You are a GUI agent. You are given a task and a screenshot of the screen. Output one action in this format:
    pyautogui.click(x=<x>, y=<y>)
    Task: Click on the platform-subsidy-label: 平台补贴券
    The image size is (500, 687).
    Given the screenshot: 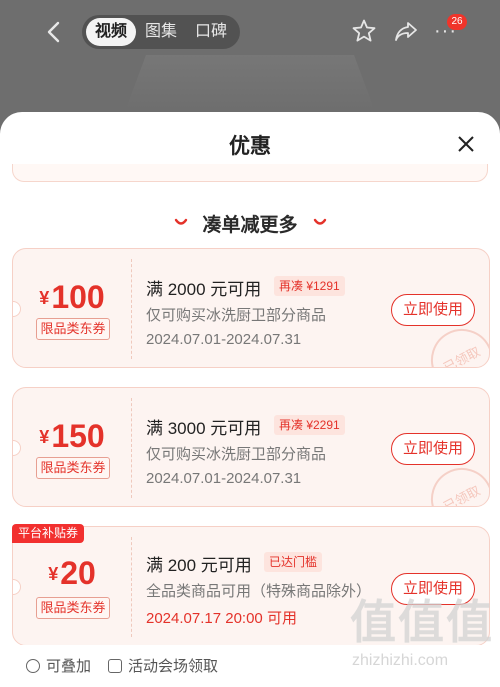 What is the action you would take?
    pyautogui.click(x=48, y=533)
    